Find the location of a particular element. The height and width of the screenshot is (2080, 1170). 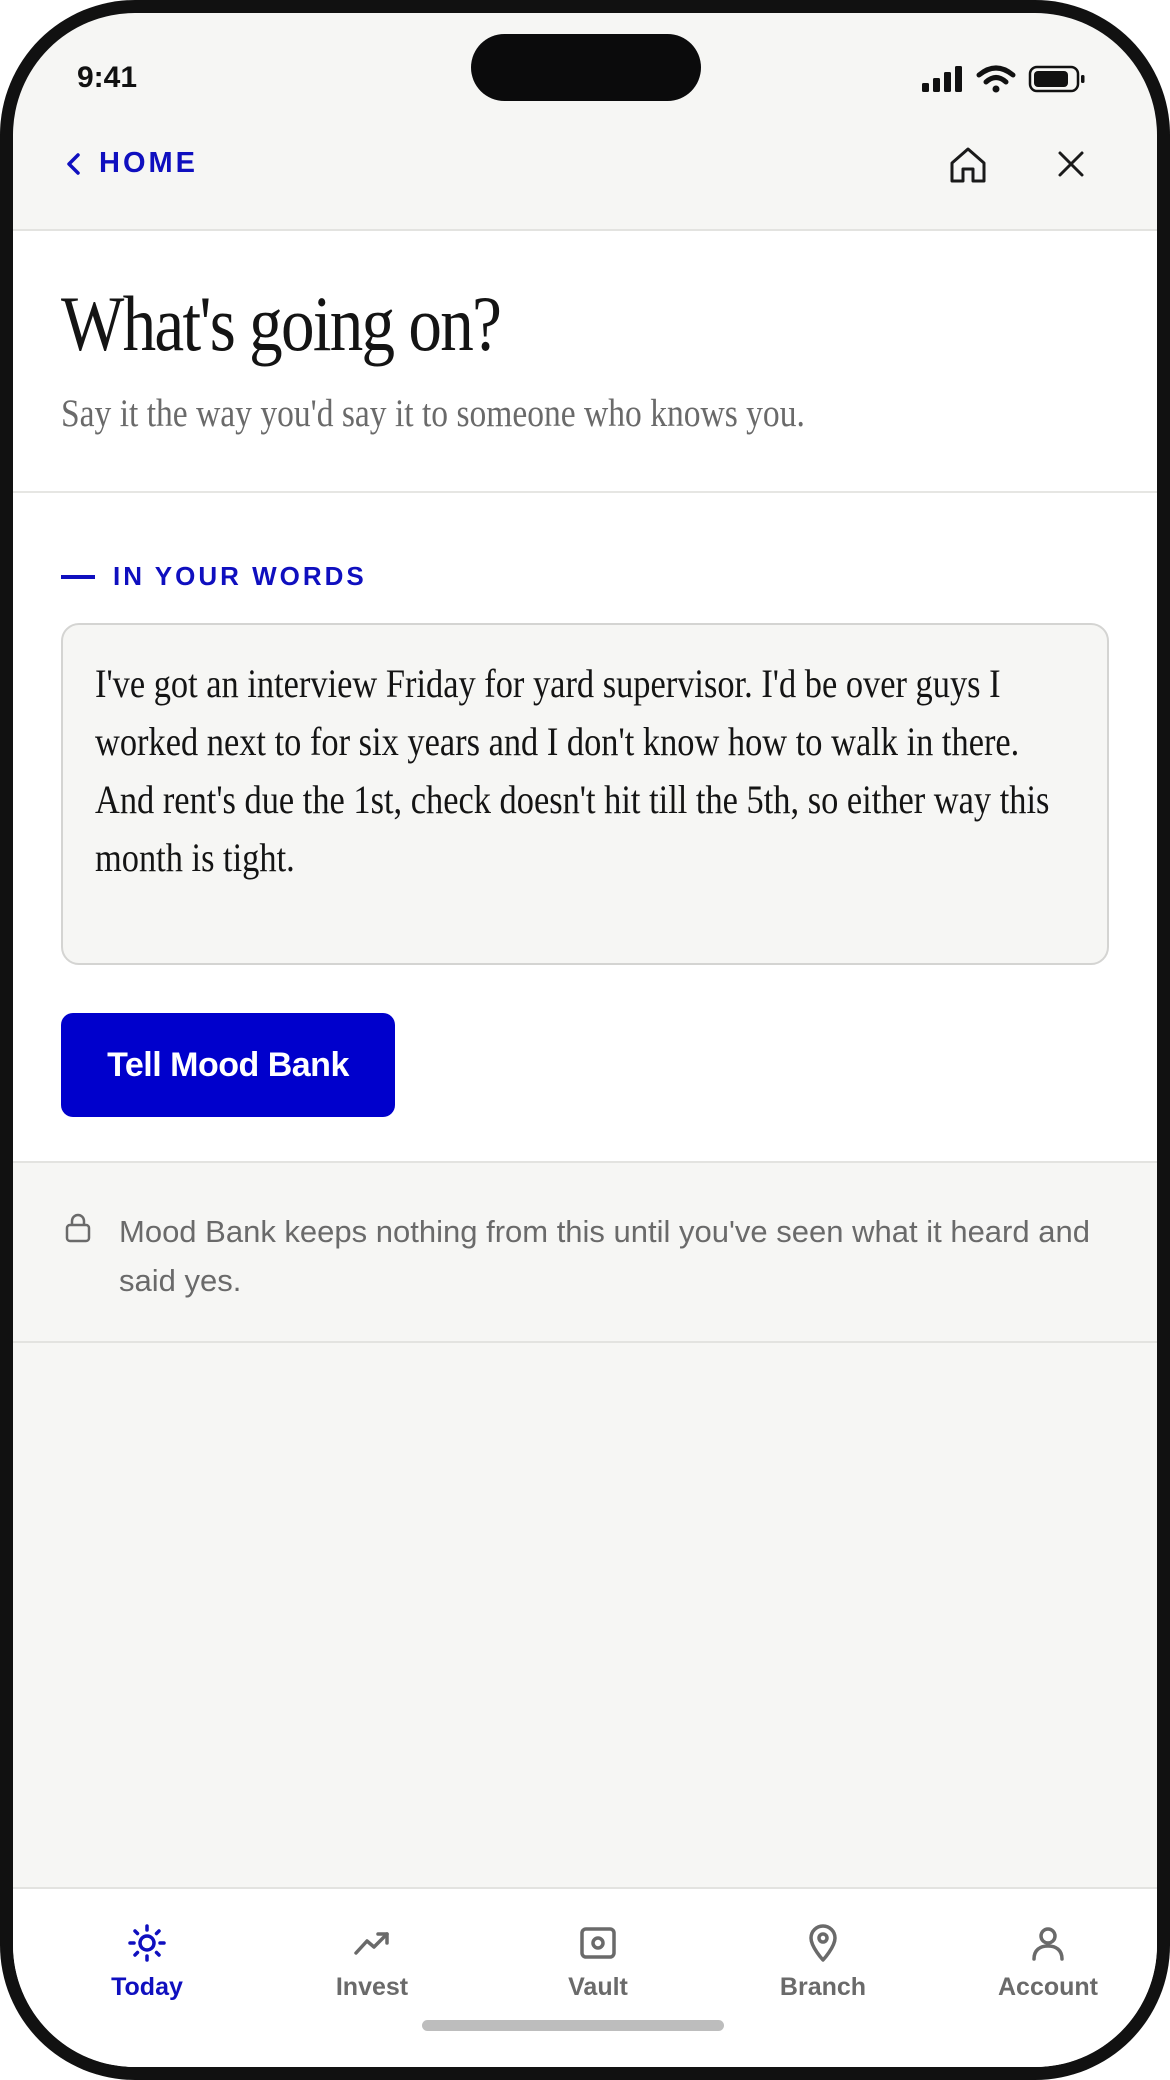

chevron-left-icon is located at coordinates (73, 163).